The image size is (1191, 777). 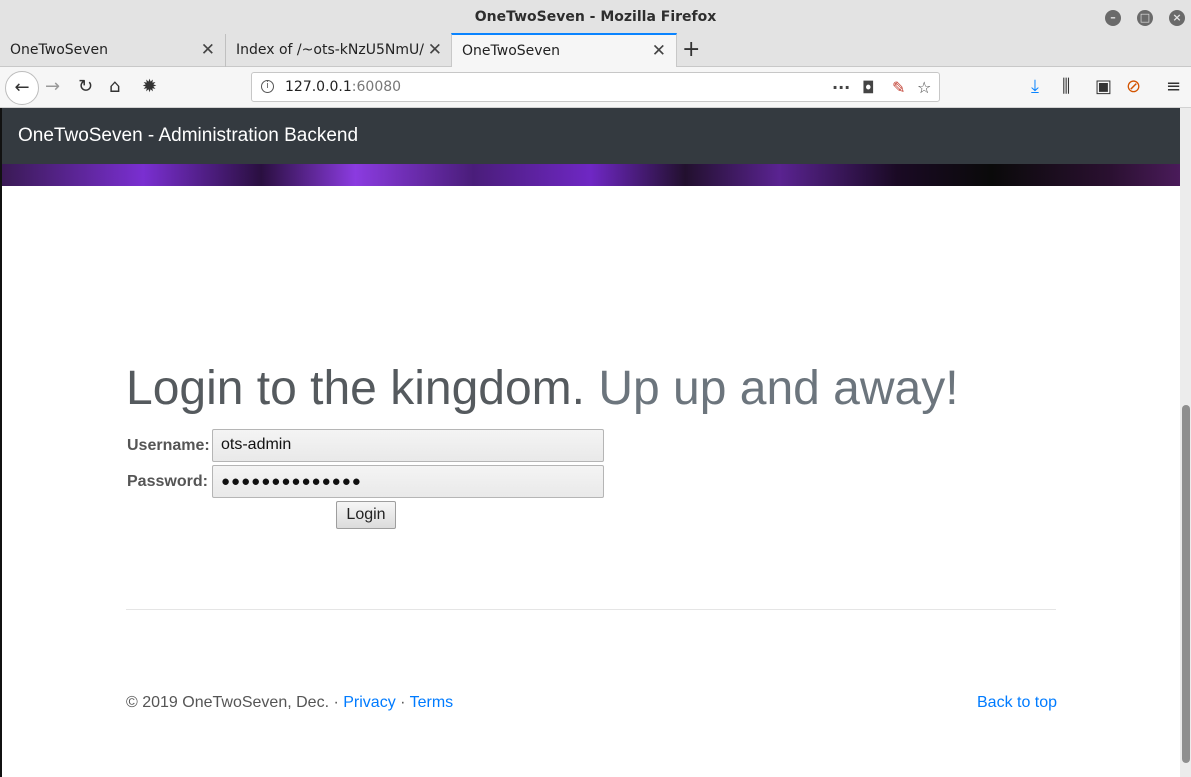 What do you see at coordinates (1173, 86) in the screenshot?
I see `hamburger-menu-icon: ≡` at bounding box center [1173, 86].